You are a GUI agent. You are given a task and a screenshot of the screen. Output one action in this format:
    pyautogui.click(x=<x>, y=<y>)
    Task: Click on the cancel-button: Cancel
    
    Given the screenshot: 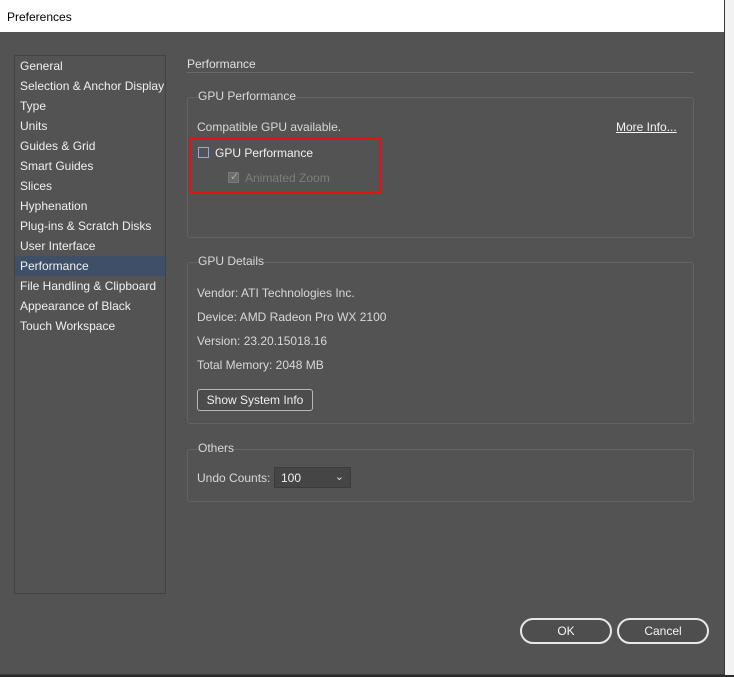 What is the action you would take?
    pyautogui.click(x=663, y=631)
    